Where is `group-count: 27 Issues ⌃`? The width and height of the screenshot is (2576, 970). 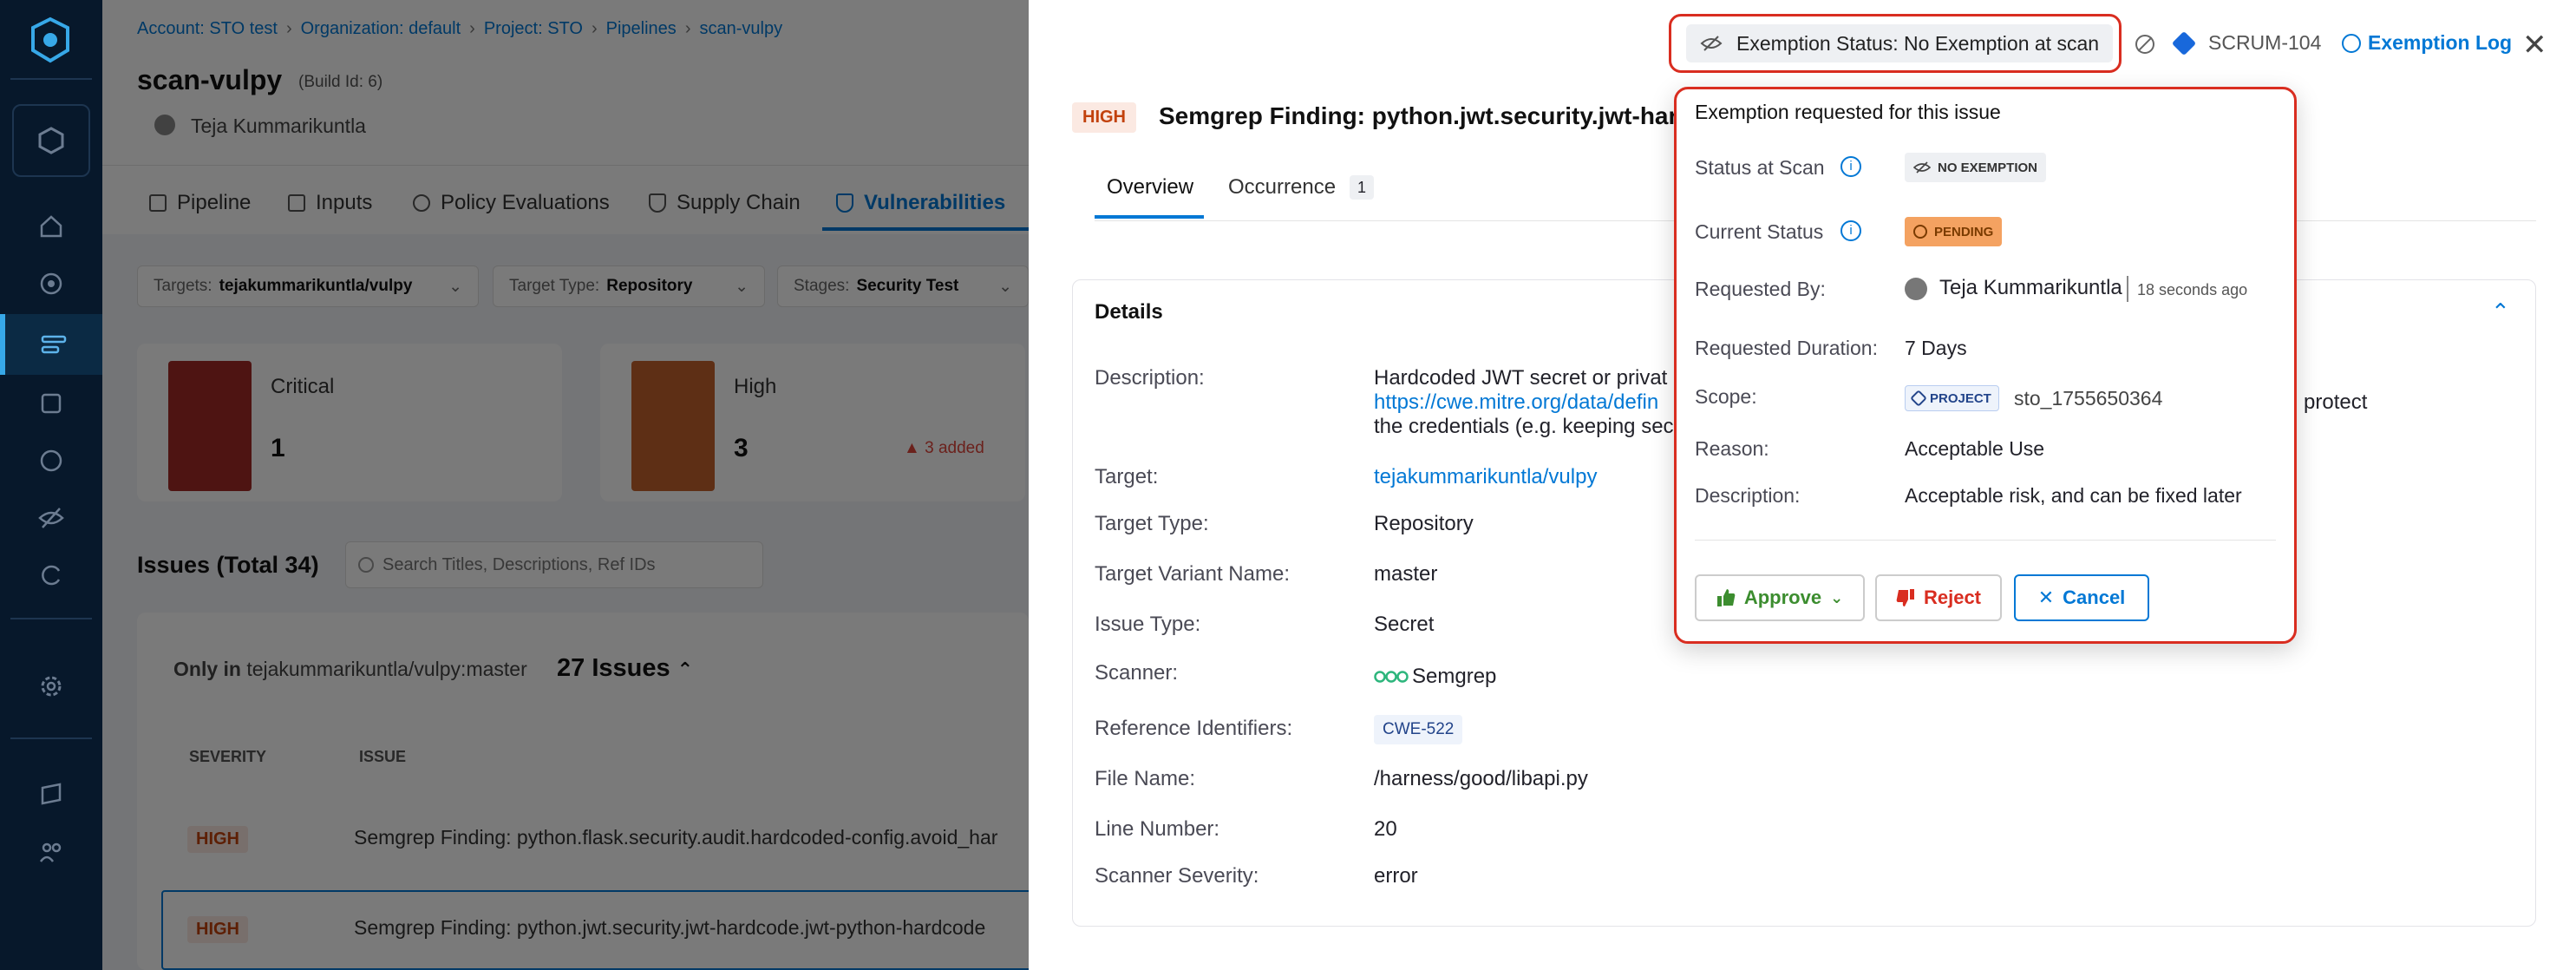
group-count: 27 Issues ⌃ is located at coordinates (625, 668).